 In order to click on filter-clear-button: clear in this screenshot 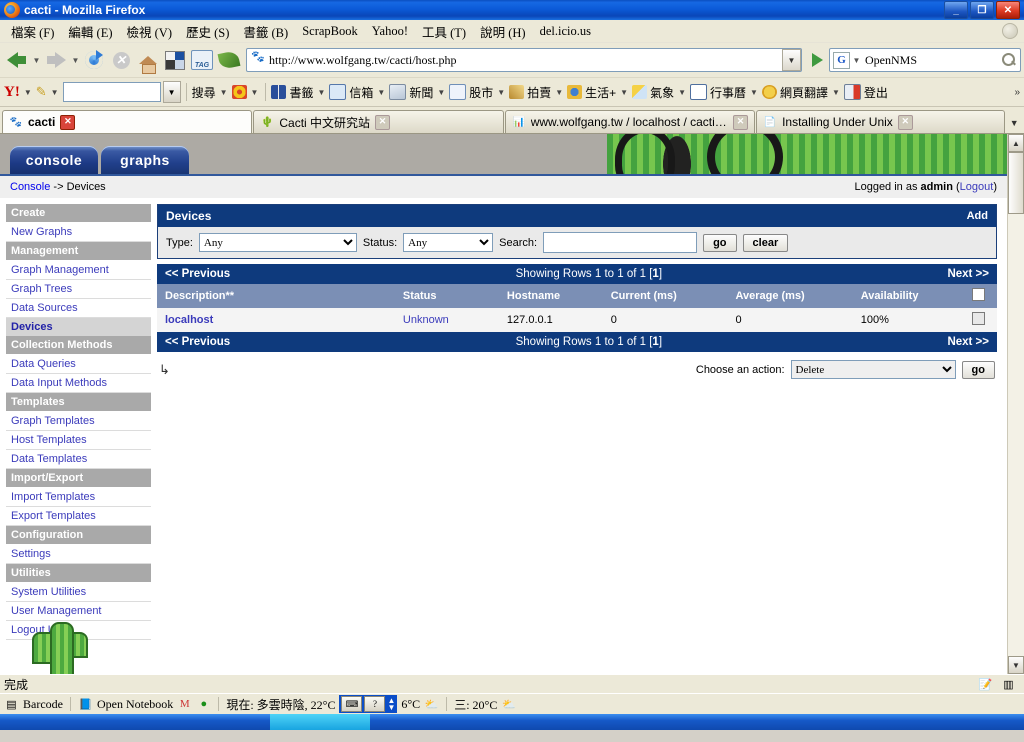, I will do `click(765, 242)`.